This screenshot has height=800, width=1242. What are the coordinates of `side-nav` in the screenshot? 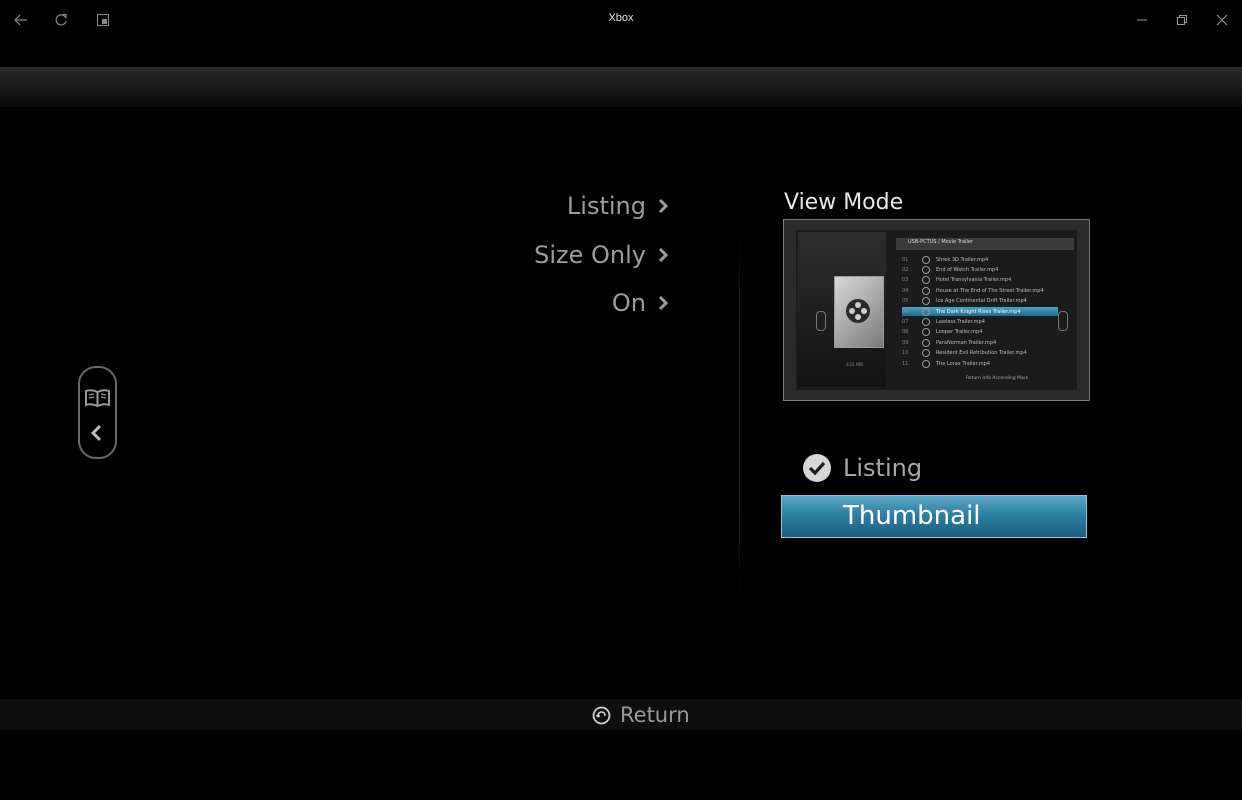 It's located at (97, 412).